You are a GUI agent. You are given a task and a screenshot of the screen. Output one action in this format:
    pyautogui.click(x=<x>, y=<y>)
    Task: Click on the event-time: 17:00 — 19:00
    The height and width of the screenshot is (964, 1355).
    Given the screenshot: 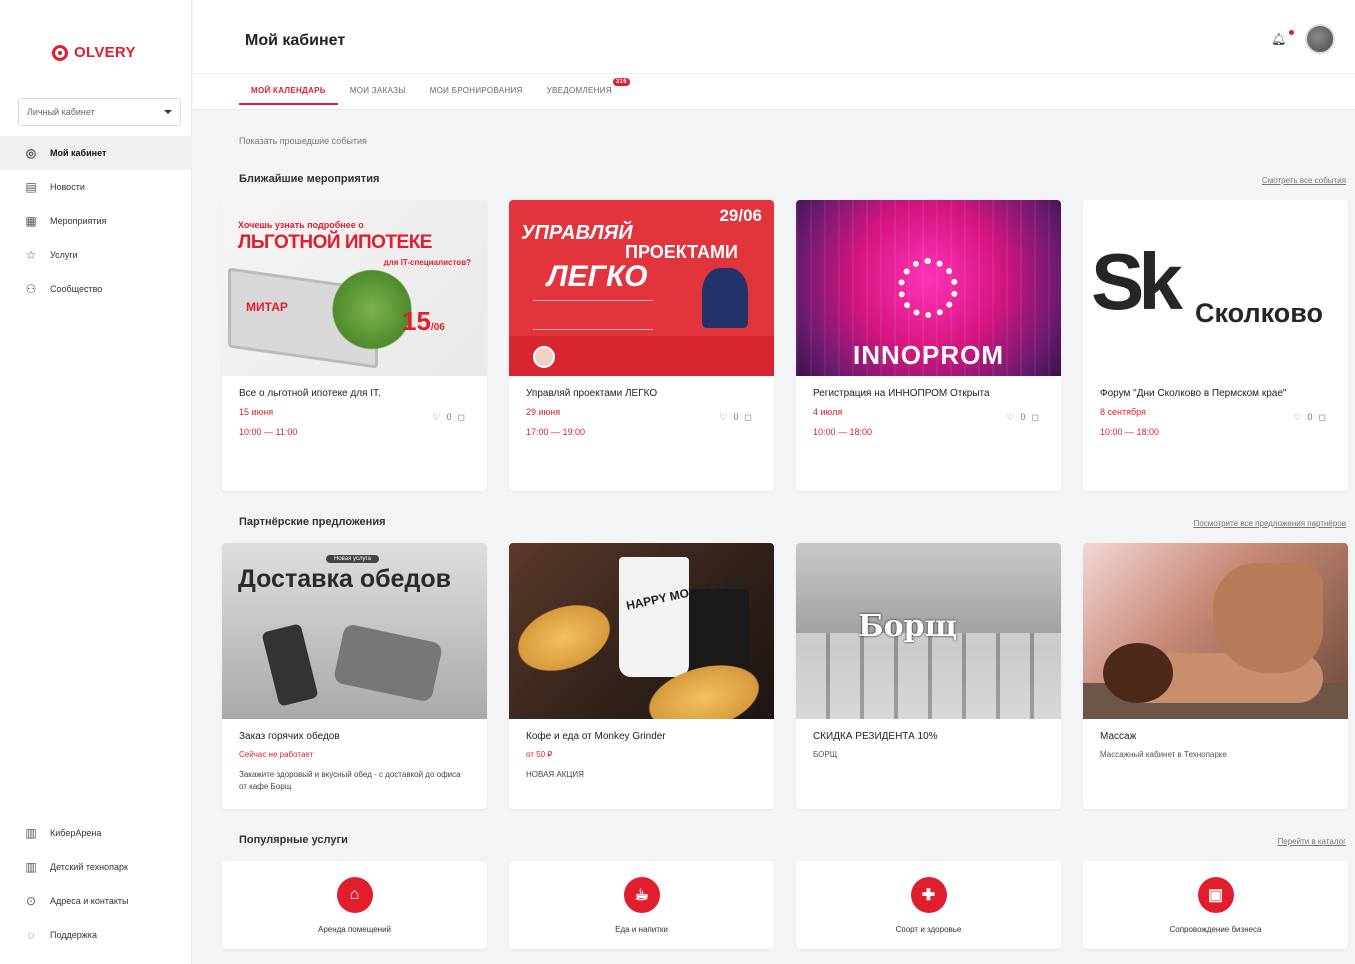 What is the action you would take?
    pyautogui.click(x=556, y=432)
    